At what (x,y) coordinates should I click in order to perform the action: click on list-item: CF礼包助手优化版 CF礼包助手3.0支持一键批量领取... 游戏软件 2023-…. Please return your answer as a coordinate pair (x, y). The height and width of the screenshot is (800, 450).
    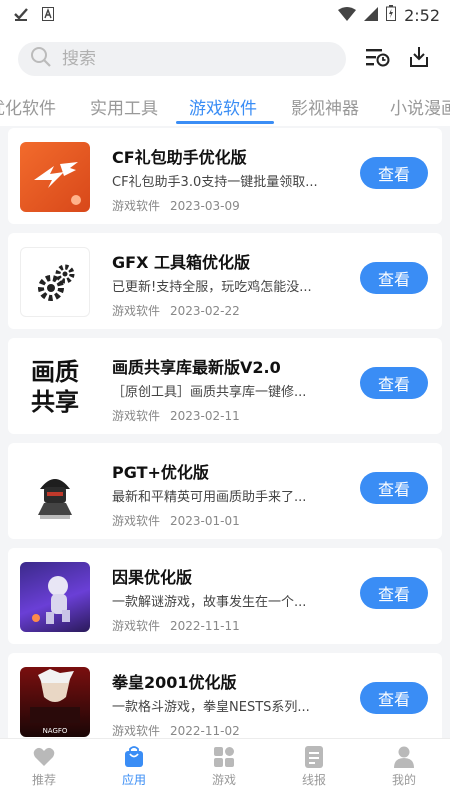
    Looking at the image, I should click on (225, 176).